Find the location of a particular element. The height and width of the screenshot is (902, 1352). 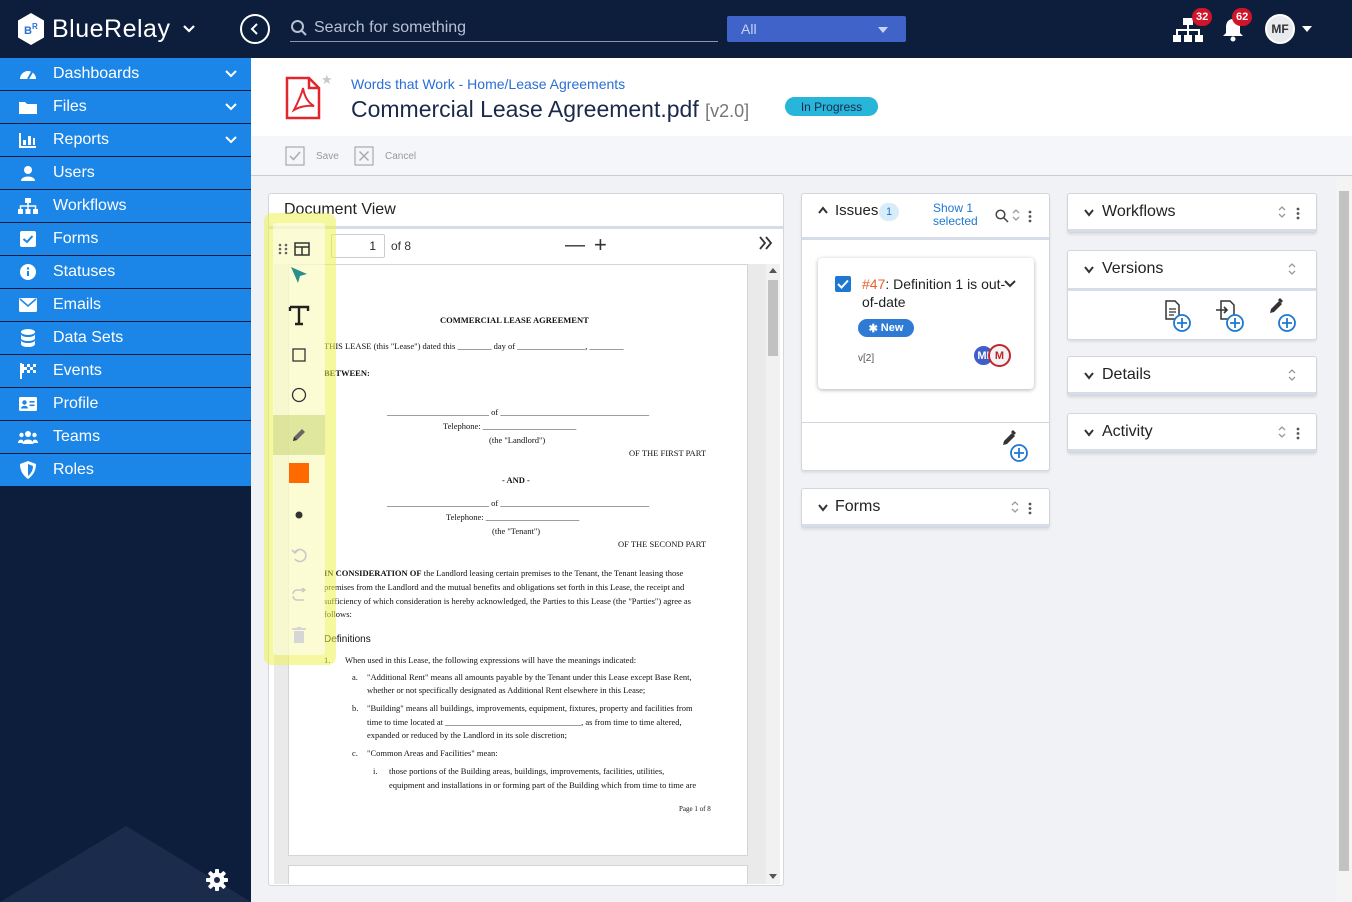

issues-title: Issues is located at coordinates (857, 210).